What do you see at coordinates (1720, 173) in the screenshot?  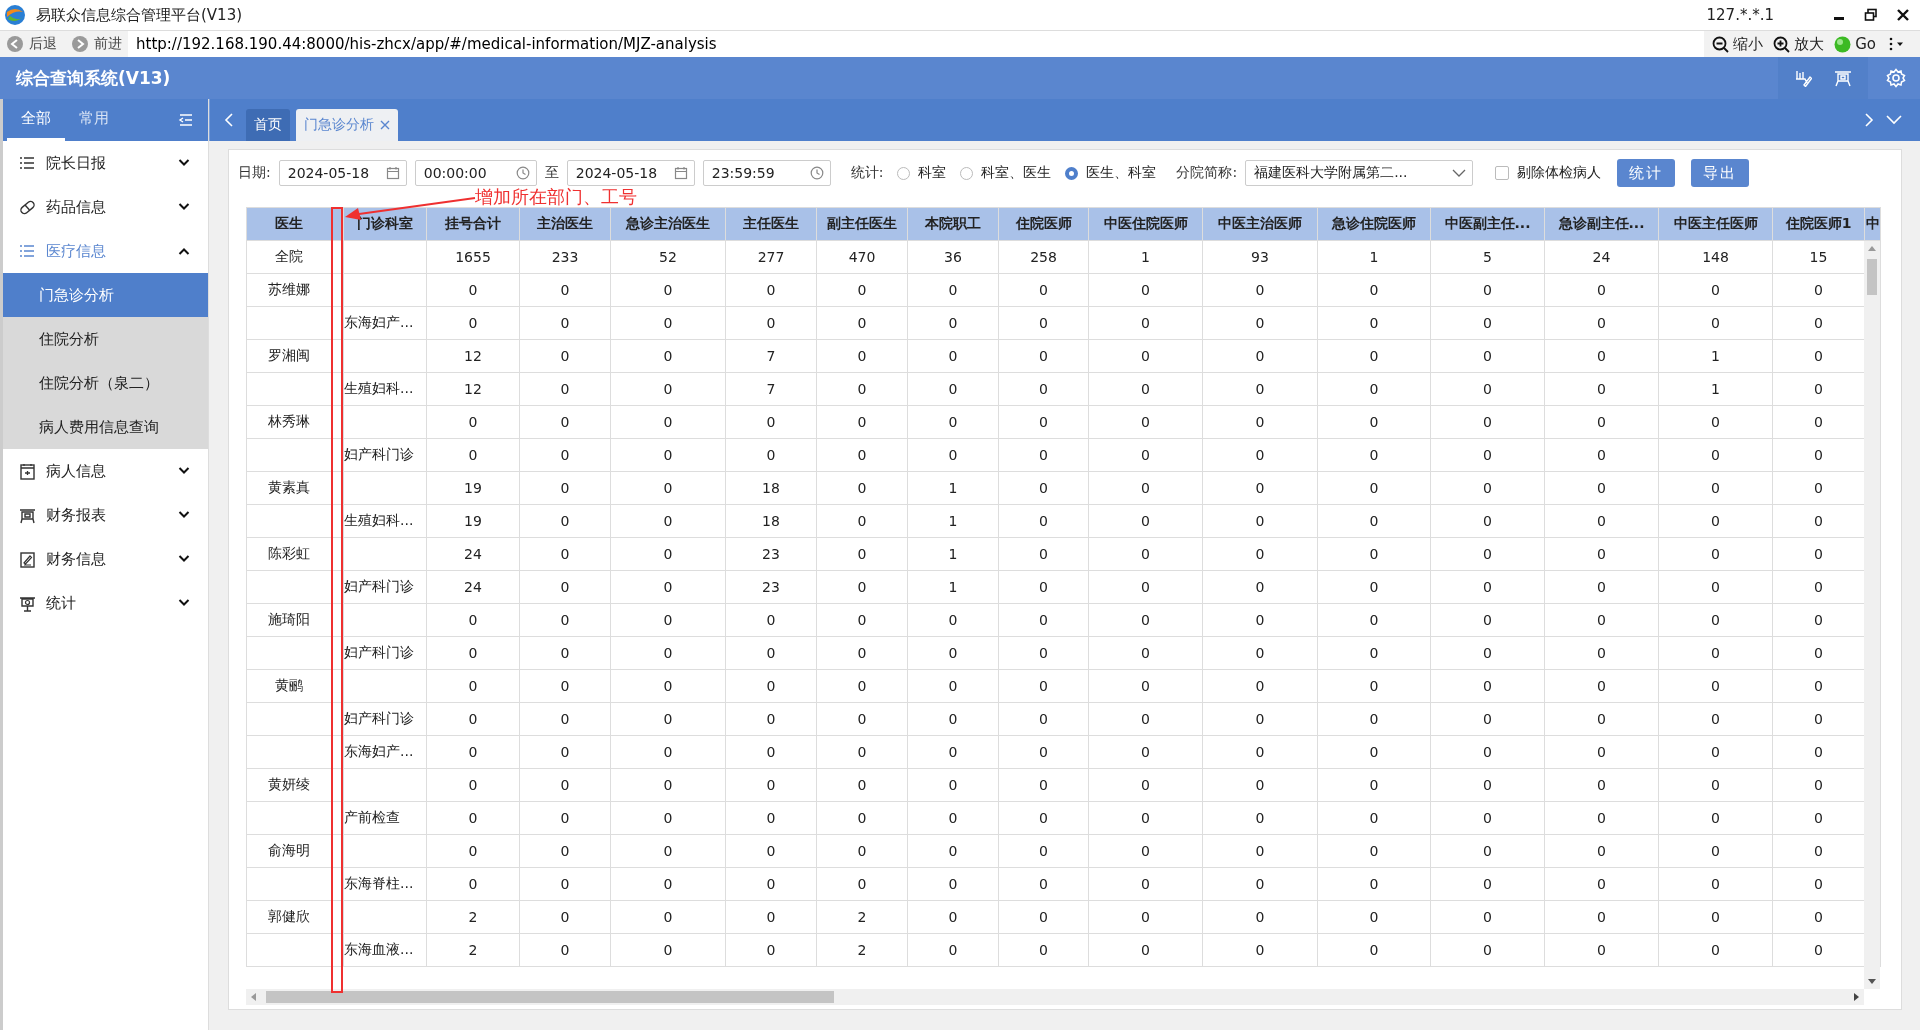 I see `action-button: 导出` at bounding box center [1720, 173].